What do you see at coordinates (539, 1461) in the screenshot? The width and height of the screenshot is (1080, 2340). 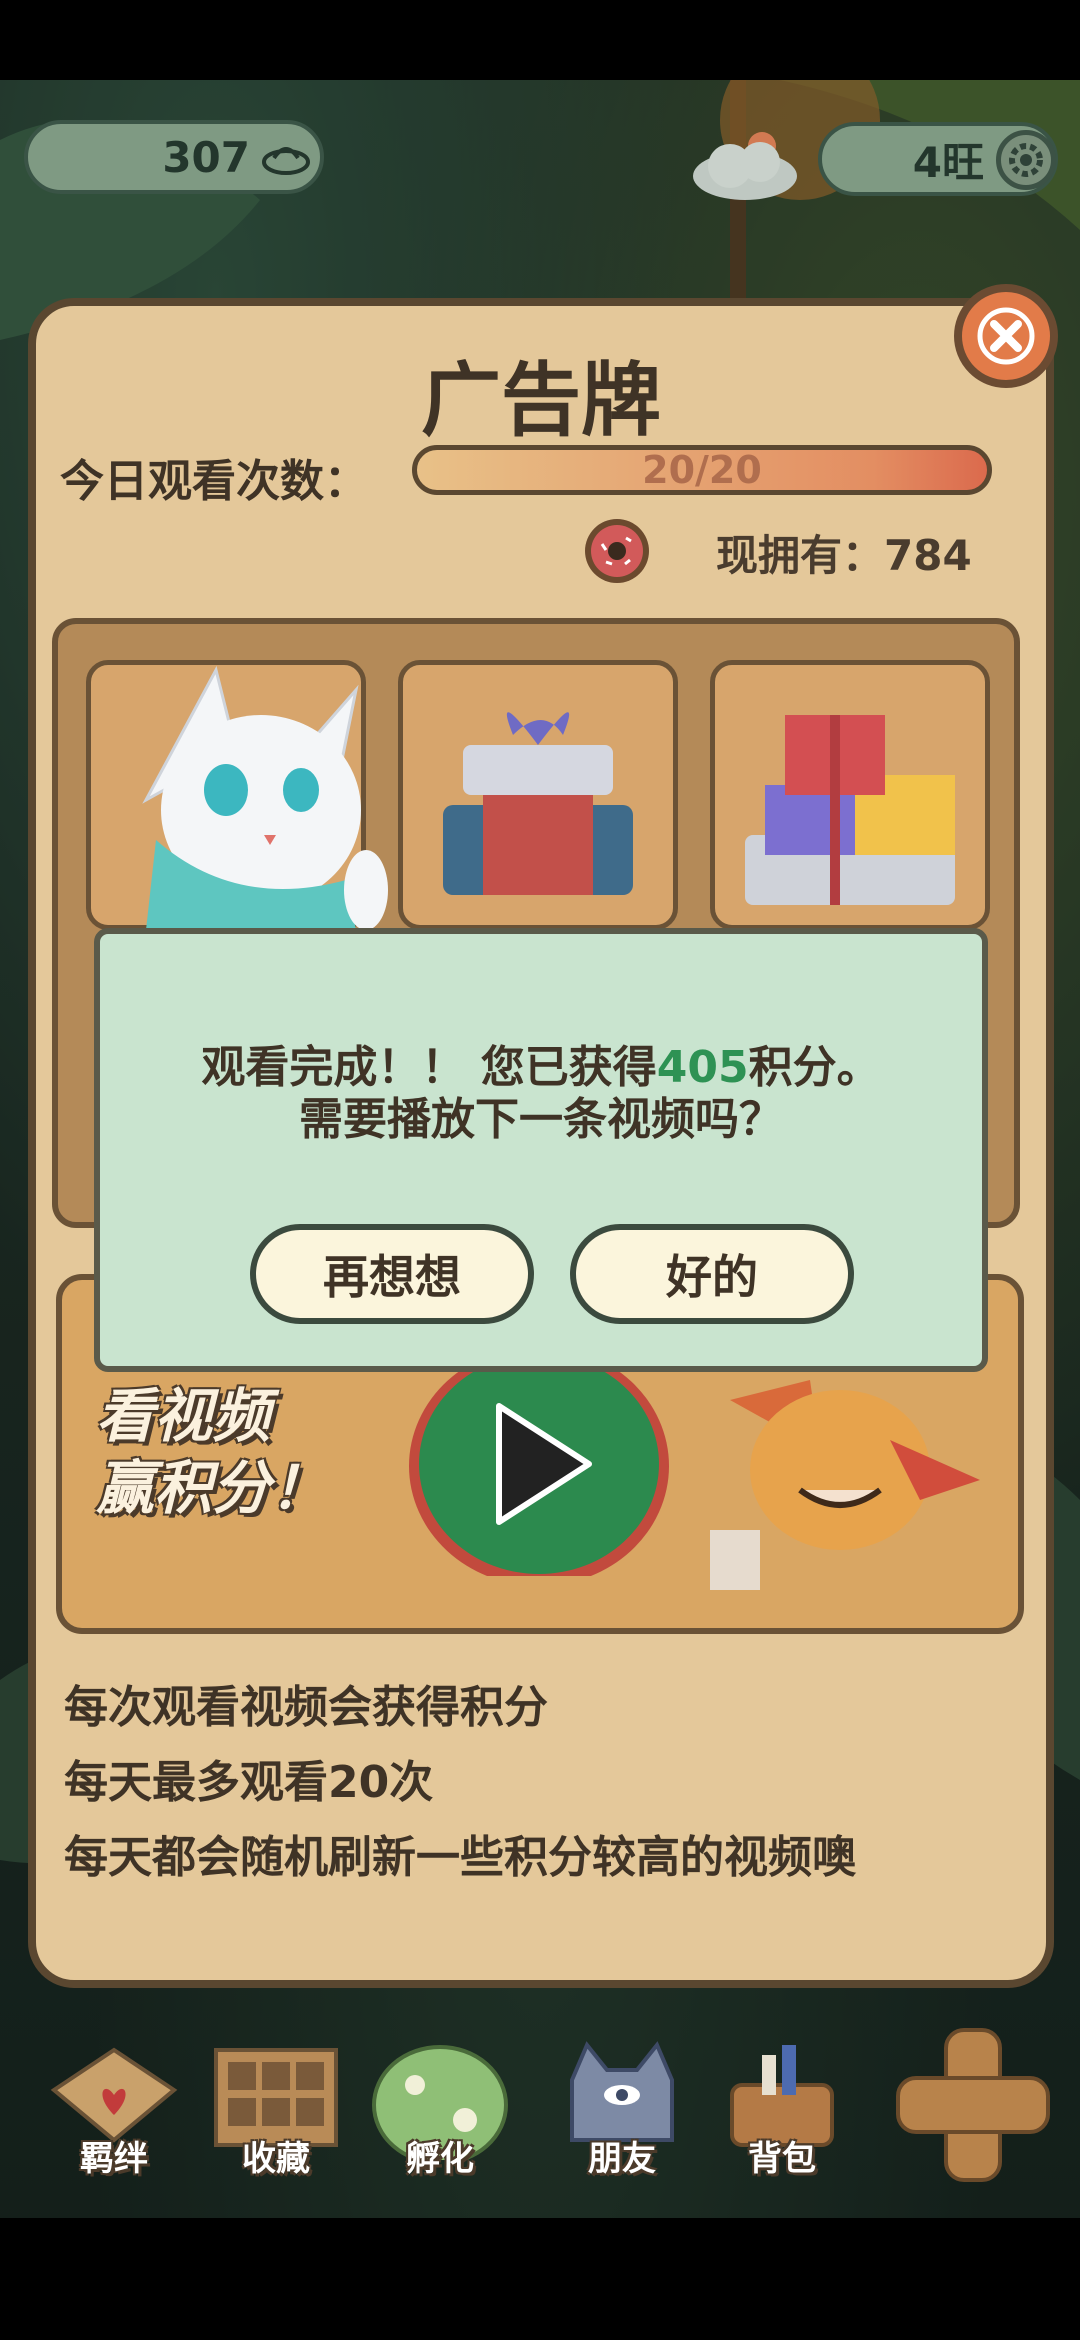 I see `play-video-icon` at bounding box center [539, 1461].